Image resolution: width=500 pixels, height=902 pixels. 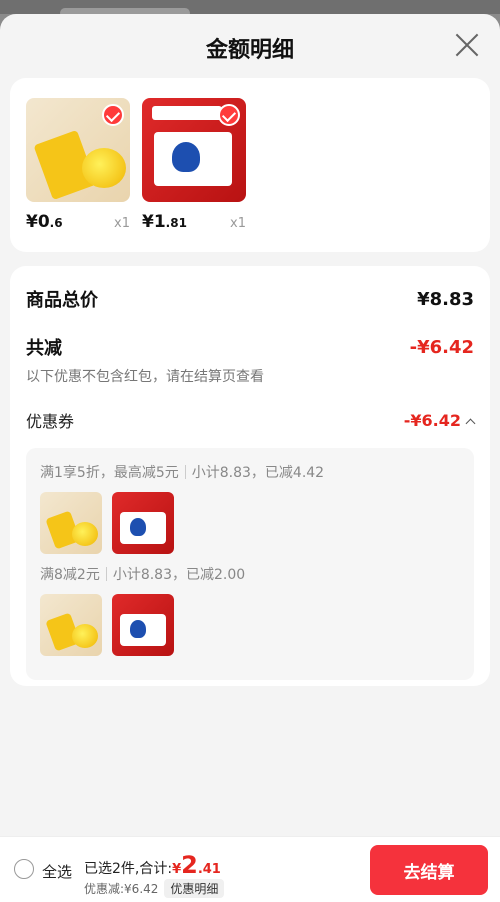 What do you see at coordinates (445, 299) in the screenshot?
I see `total-price-value: ¥8.83` at bounding box center [445, 299].